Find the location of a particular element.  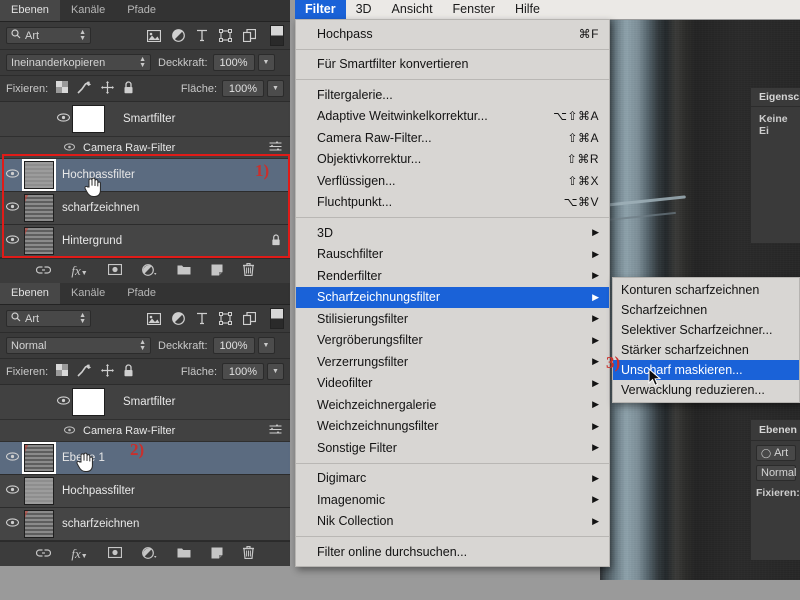

blend-mode-select-top: Ineinanderkopieren ▲ ▼ is located at coordinates (78, 62).